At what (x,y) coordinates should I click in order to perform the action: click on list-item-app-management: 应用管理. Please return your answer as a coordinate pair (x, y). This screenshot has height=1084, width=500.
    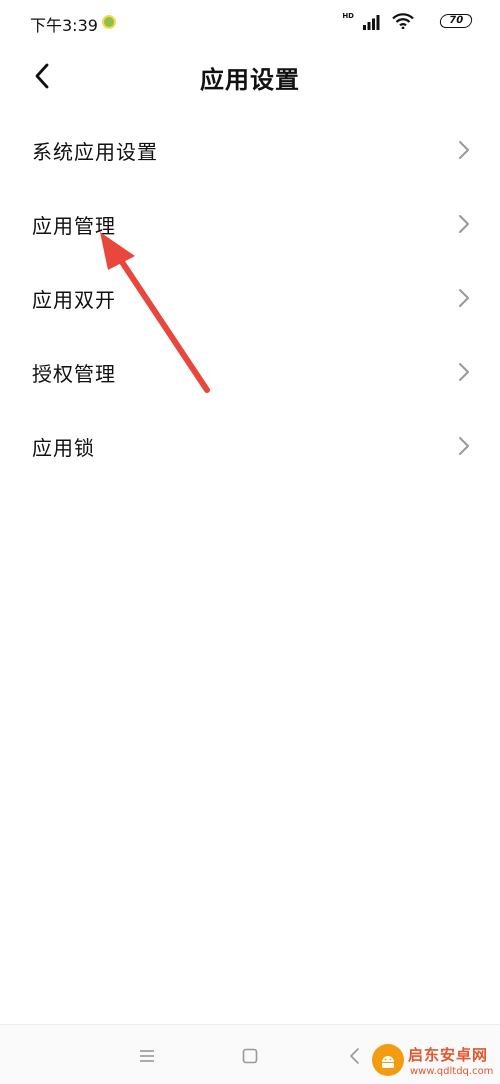
    Looking at the image, I should click on (250, 223).